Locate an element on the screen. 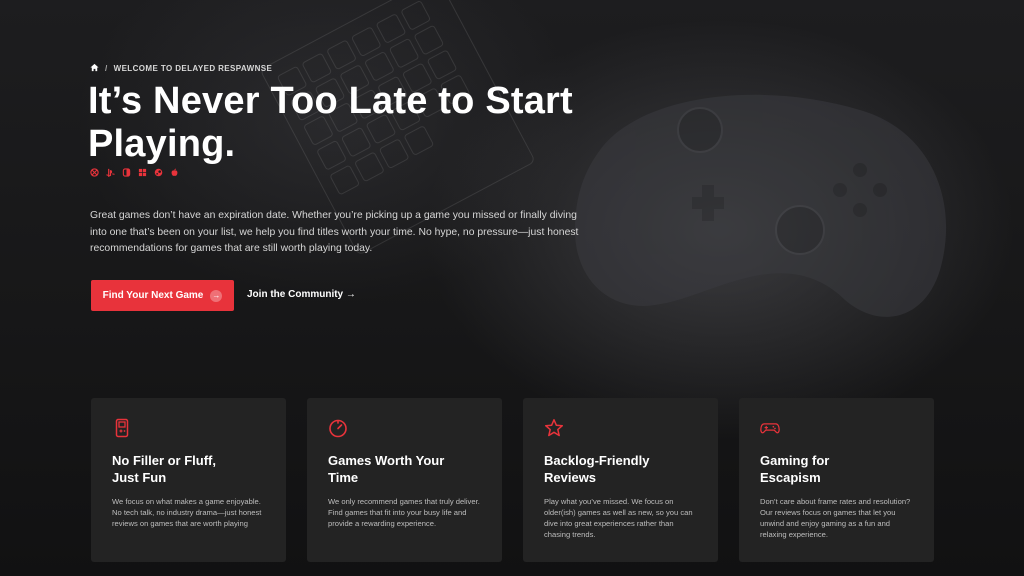 This screenshot has height=576, width=1024. find-next-game-button: Find Your Next Game → is located at coordinates (162, 295).